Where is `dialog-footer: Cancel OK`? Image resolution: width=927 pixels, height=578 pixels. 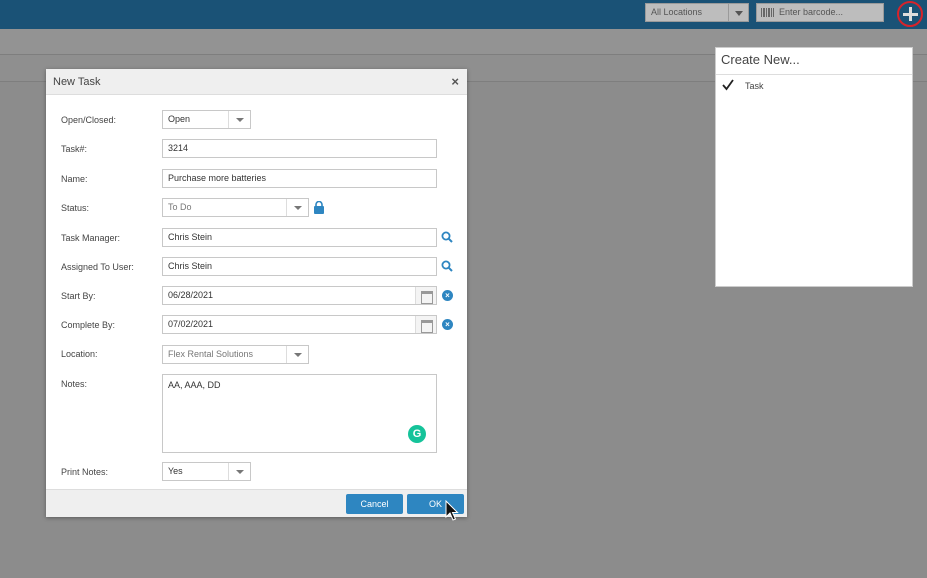 dialog-footer: Cancel OK is located at coordinates (256, 503).